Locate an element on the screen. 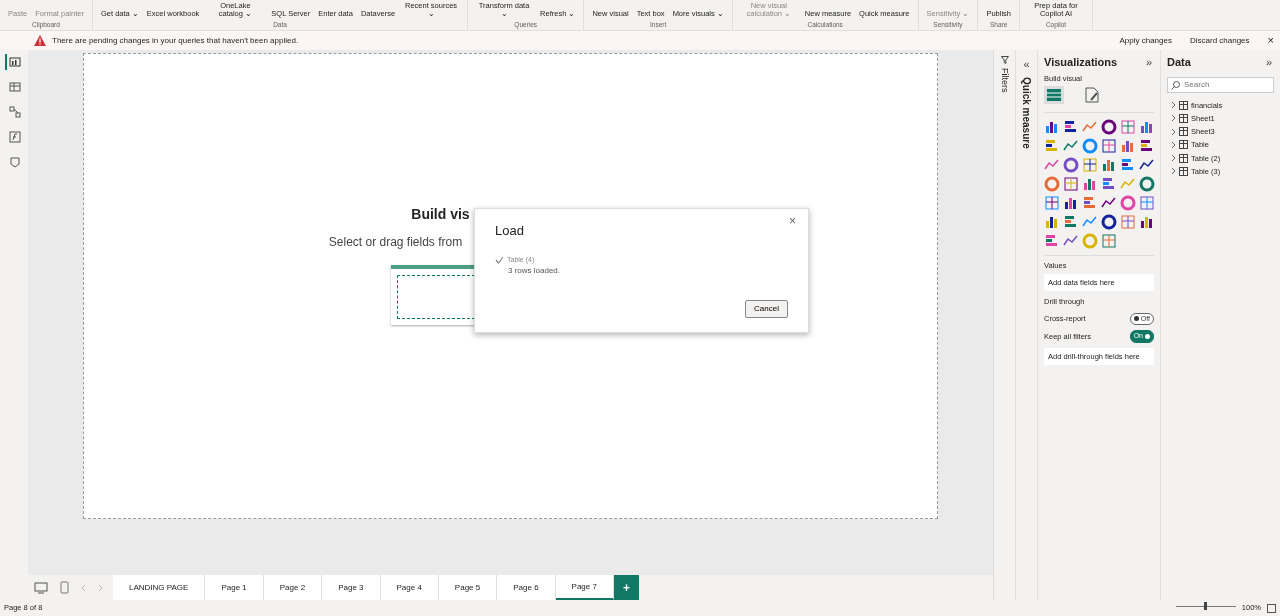 This screenshot has width=1280, height=616. placeholder-title: Build vis is located at coordinates (440, 214).